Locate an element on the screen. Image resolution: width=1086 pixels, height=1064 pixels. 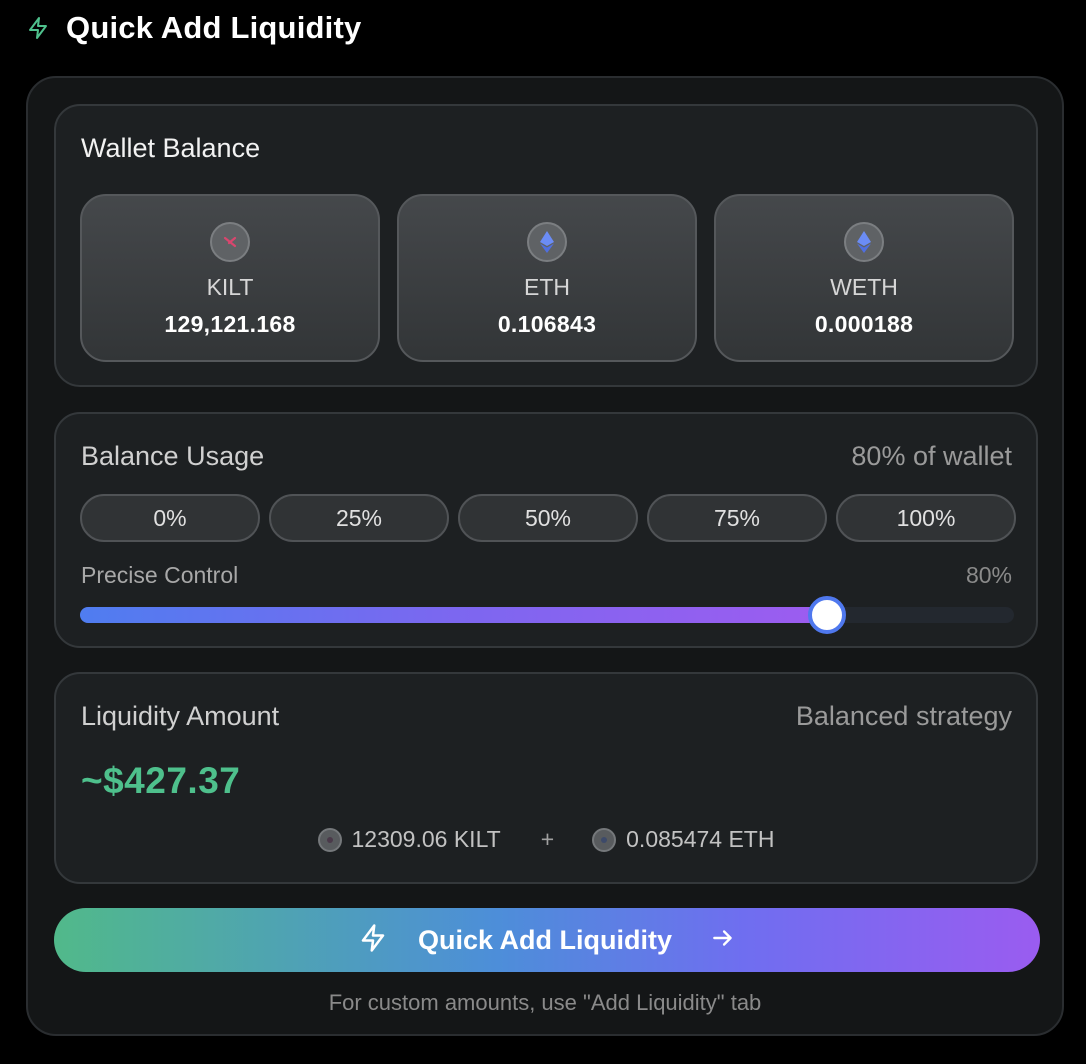
kilt-amount-text: 12309.06 KILT is located at coordinates (426, 839).